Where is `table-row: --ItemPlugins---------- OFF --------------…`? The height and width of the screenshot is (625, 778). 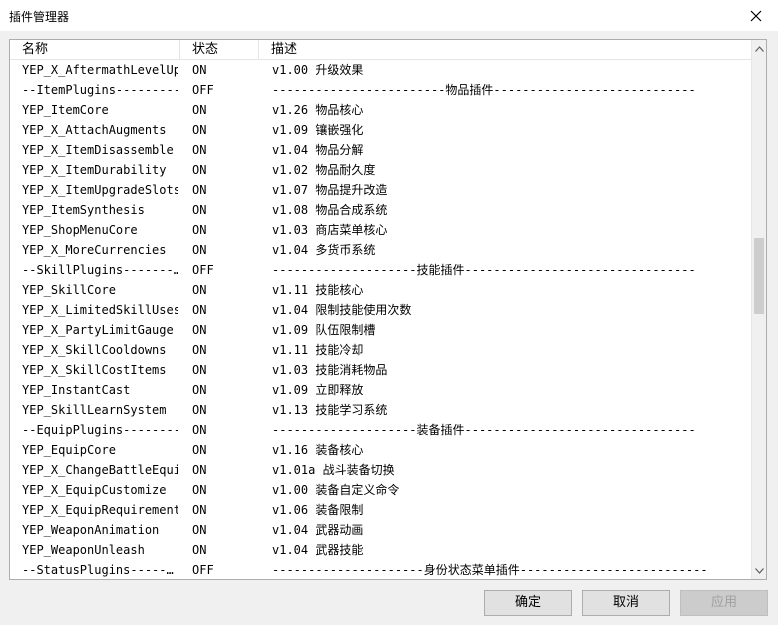
table-row: --ItemPlugins---------- OFF --------------… is located at coordinates (381, 90).